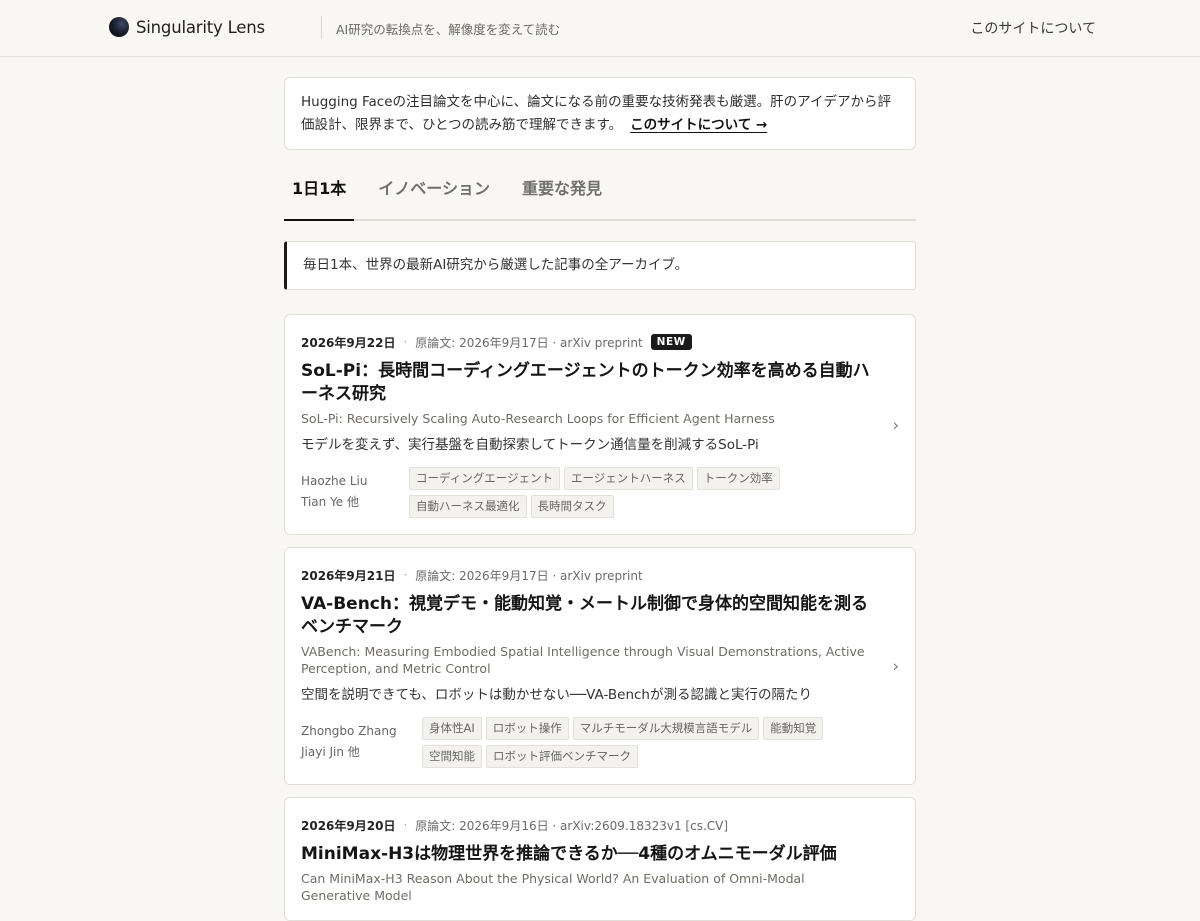  Describe the element at coordinates (448, 29) in the screenshot. I see `site-tagline: AI研究の転換点を、解像度を変えて読む` at that location.